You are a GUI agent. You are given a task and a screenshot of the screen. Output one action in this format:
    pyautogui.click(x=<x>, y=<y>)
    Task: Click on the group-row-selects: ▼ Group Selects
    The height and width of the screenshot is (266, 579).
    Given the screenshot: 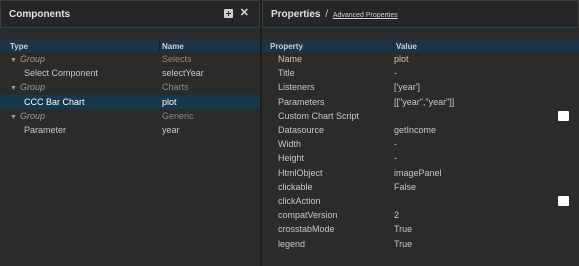 What is the action you would take?
    pyautogui.click(x=130, y=59)
    